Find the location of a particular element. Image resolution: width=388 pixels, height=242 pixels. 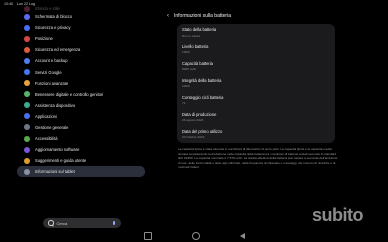

navigation-bar is located at coordinates (194, 235).